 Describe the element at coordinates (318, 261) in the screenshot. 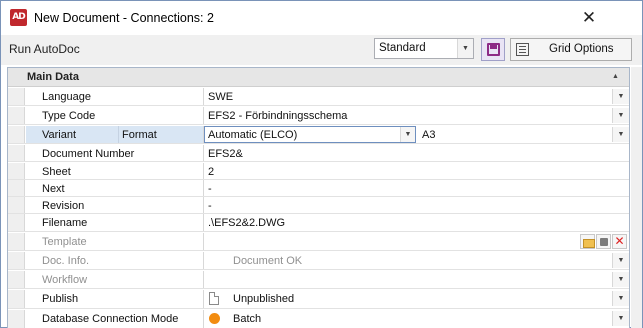

I see `row-doc-info: Doc. Info. Document OK ▼` at that location.